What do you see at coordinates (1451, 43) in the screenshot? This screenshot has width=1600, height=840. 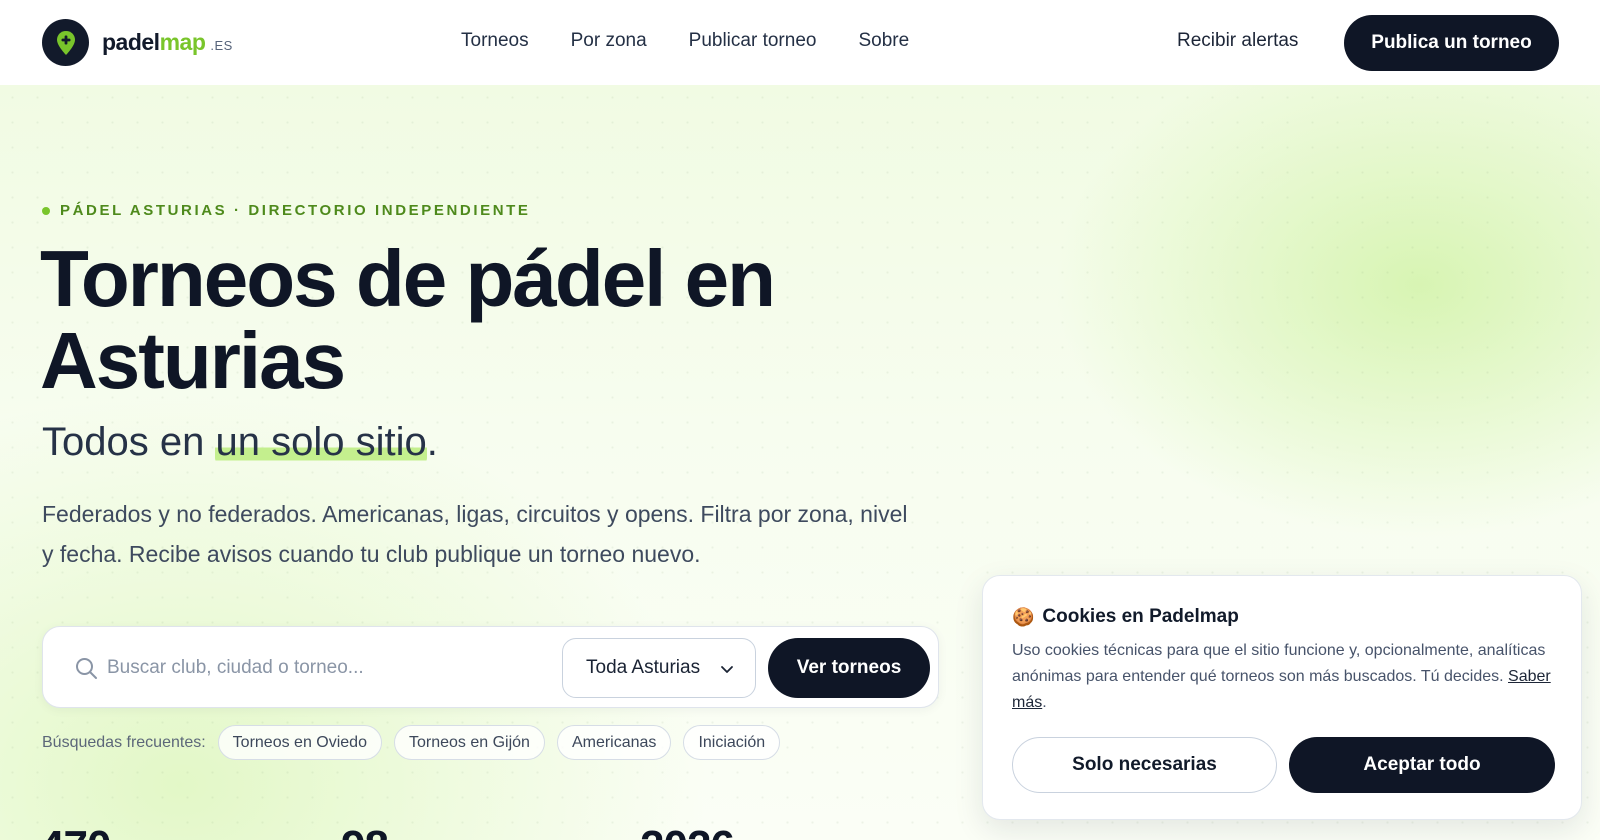 I see `publish-tournament-button: Publica un torneo` at bounding box center [1451, 43].